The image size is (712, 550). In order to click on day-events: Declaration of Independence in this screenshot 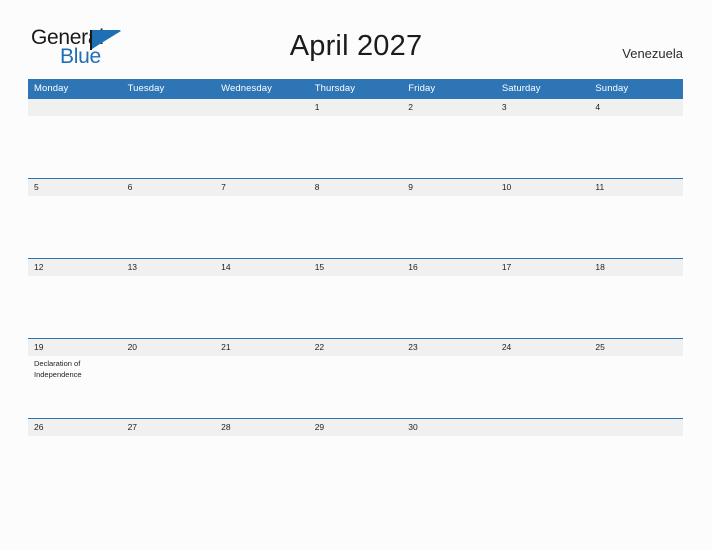, I will do `click(75, 368)`.